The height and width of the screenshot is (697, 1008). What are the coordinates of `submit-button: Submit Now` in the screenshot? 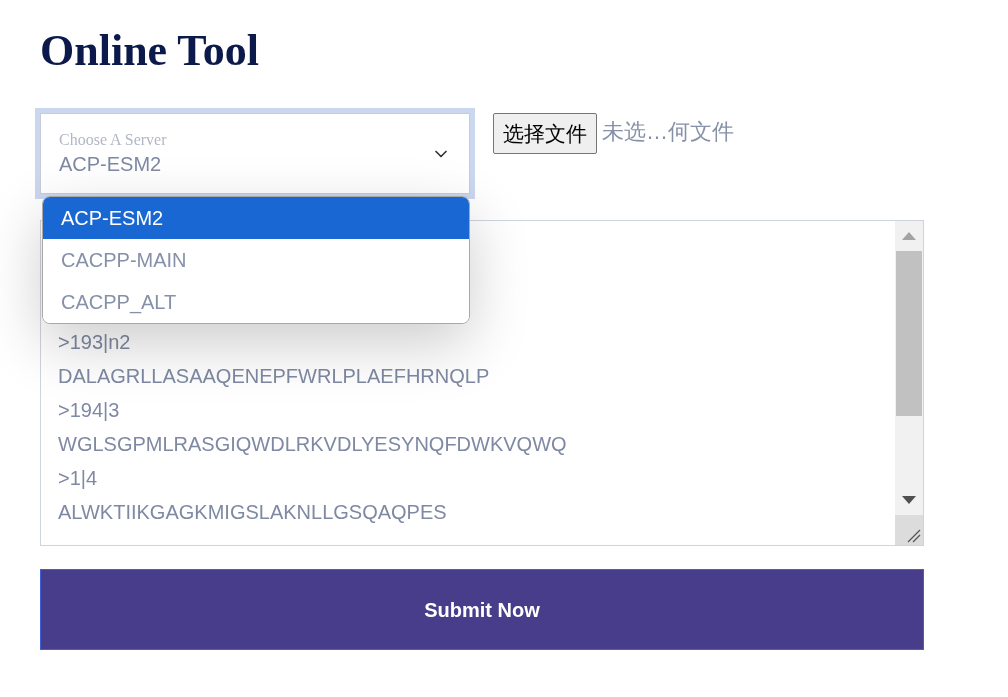 It's located at (482, 609).